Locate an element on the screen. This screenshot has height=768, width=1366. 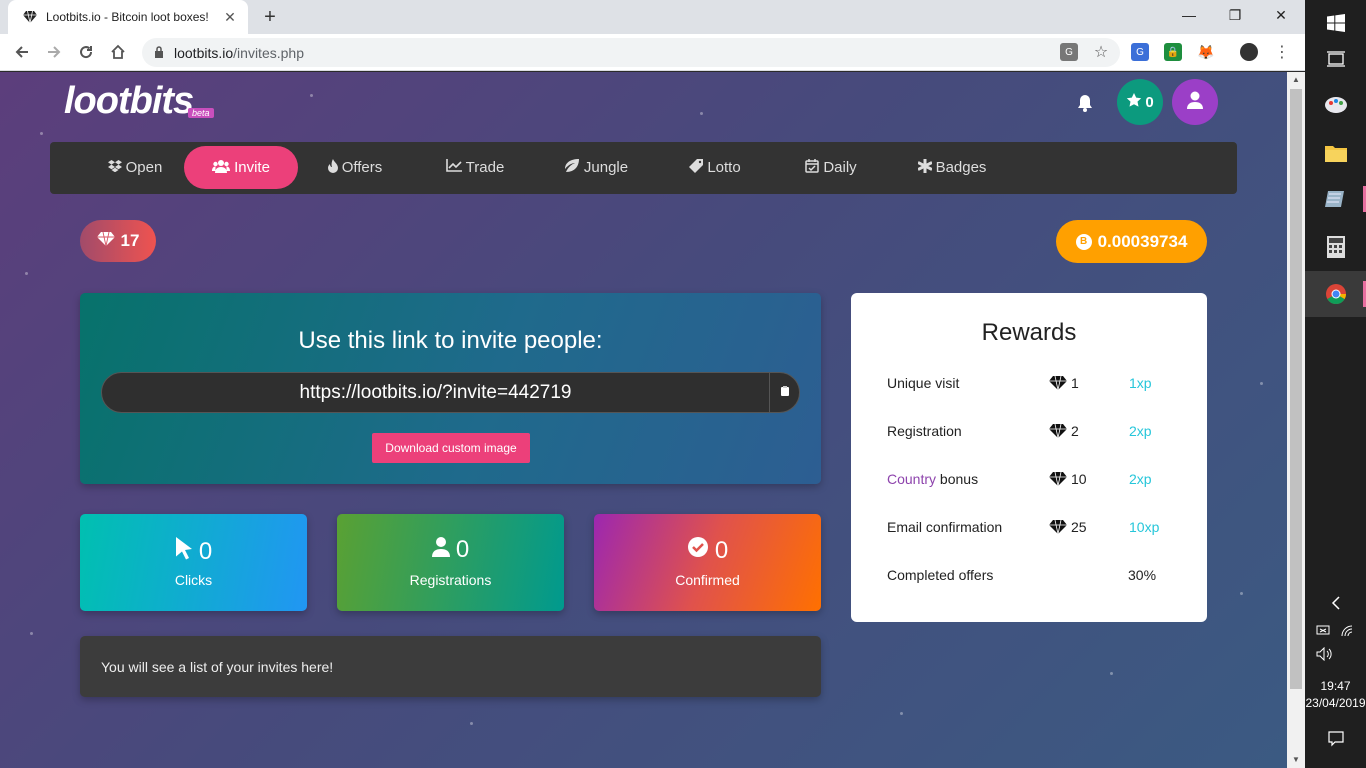
beta-badge: beta is located at coordinates (201, 113).